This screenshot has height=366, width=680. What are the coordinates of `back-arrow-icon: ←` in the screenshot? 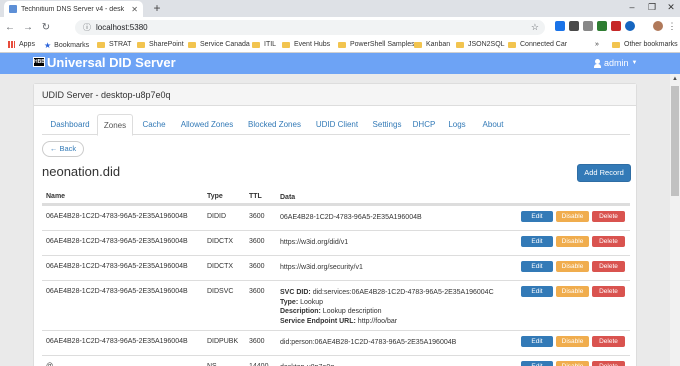 It's located at (10, 27).